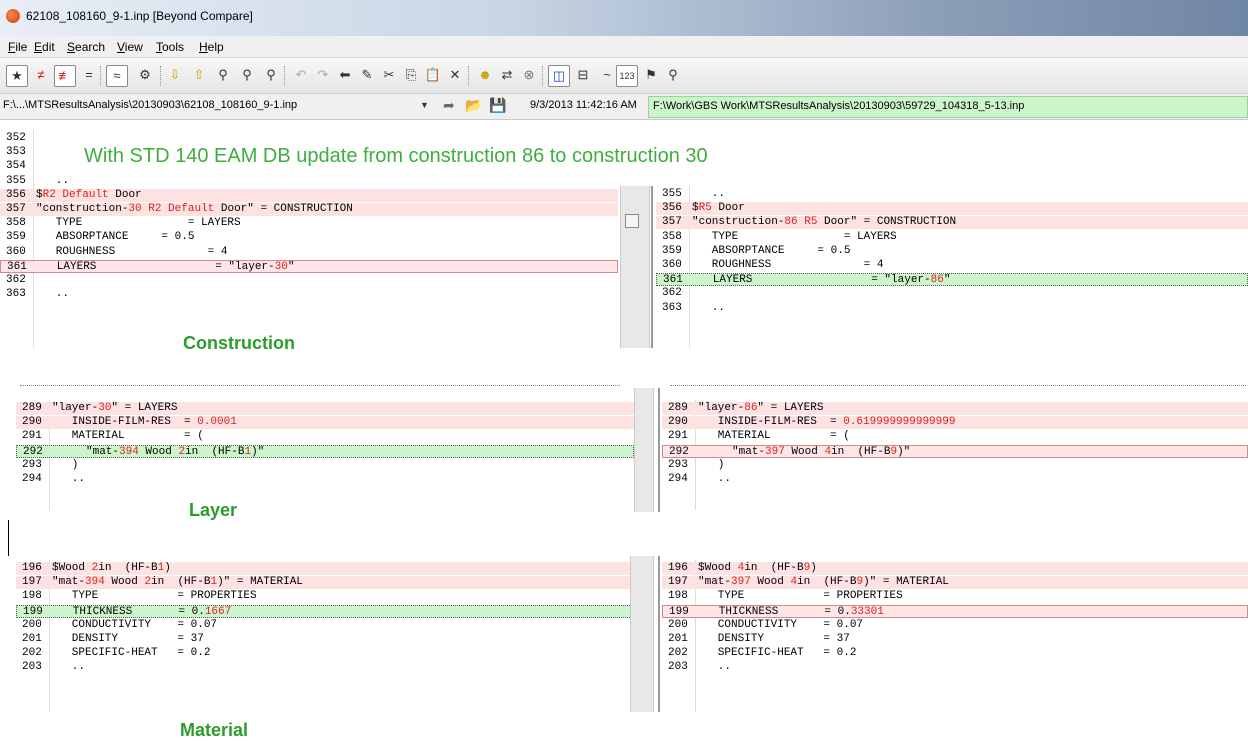 The image size is (1248, 742). I want to click on all-files-icon: ★, so click(17, 76).